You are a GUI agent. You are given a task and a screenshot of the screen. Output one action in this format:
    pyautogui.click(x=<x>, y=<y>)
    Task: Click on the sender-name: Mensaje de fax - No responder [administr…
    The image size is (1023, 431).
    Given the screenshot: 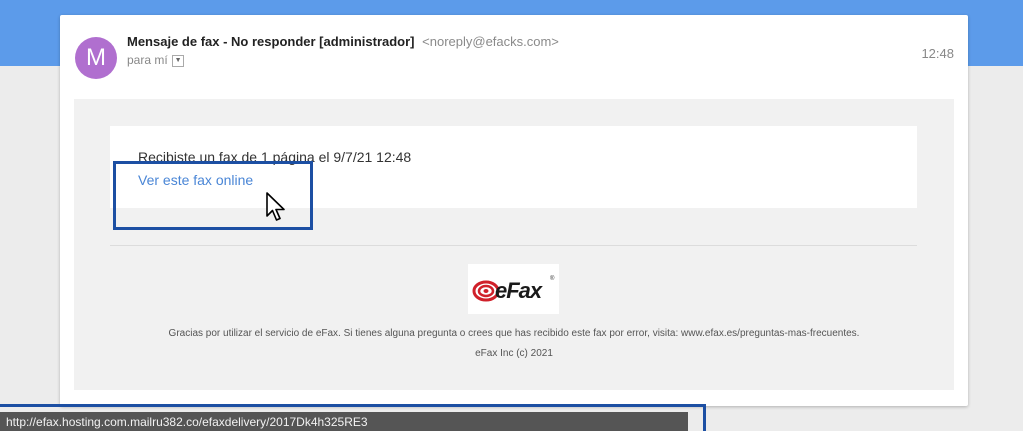 What is the action you would take?
    pyautogui.click(x=271, y=41)
    